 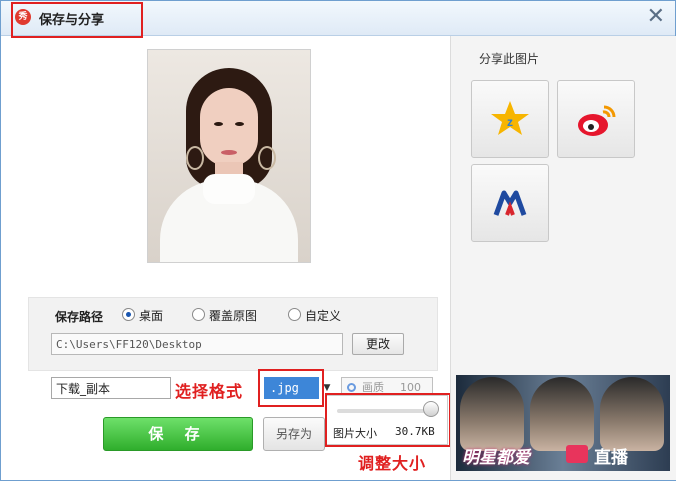 I want to click on save-as-button: 另存为, so click(x=294, y=434).